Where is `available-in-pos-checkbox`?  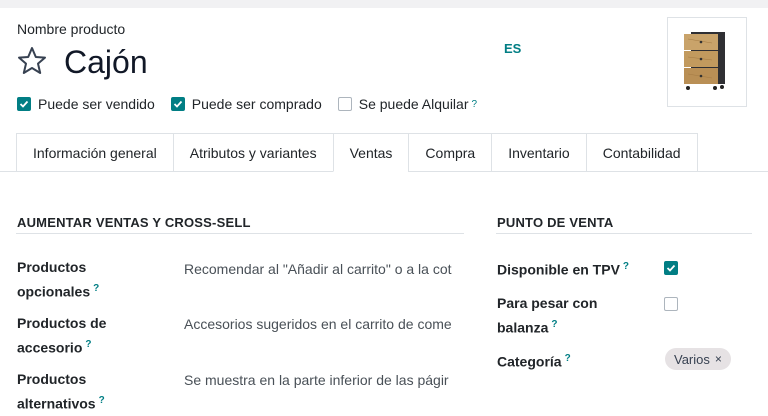
available-in-pos-checkbox is located at coordinates (671, 268).